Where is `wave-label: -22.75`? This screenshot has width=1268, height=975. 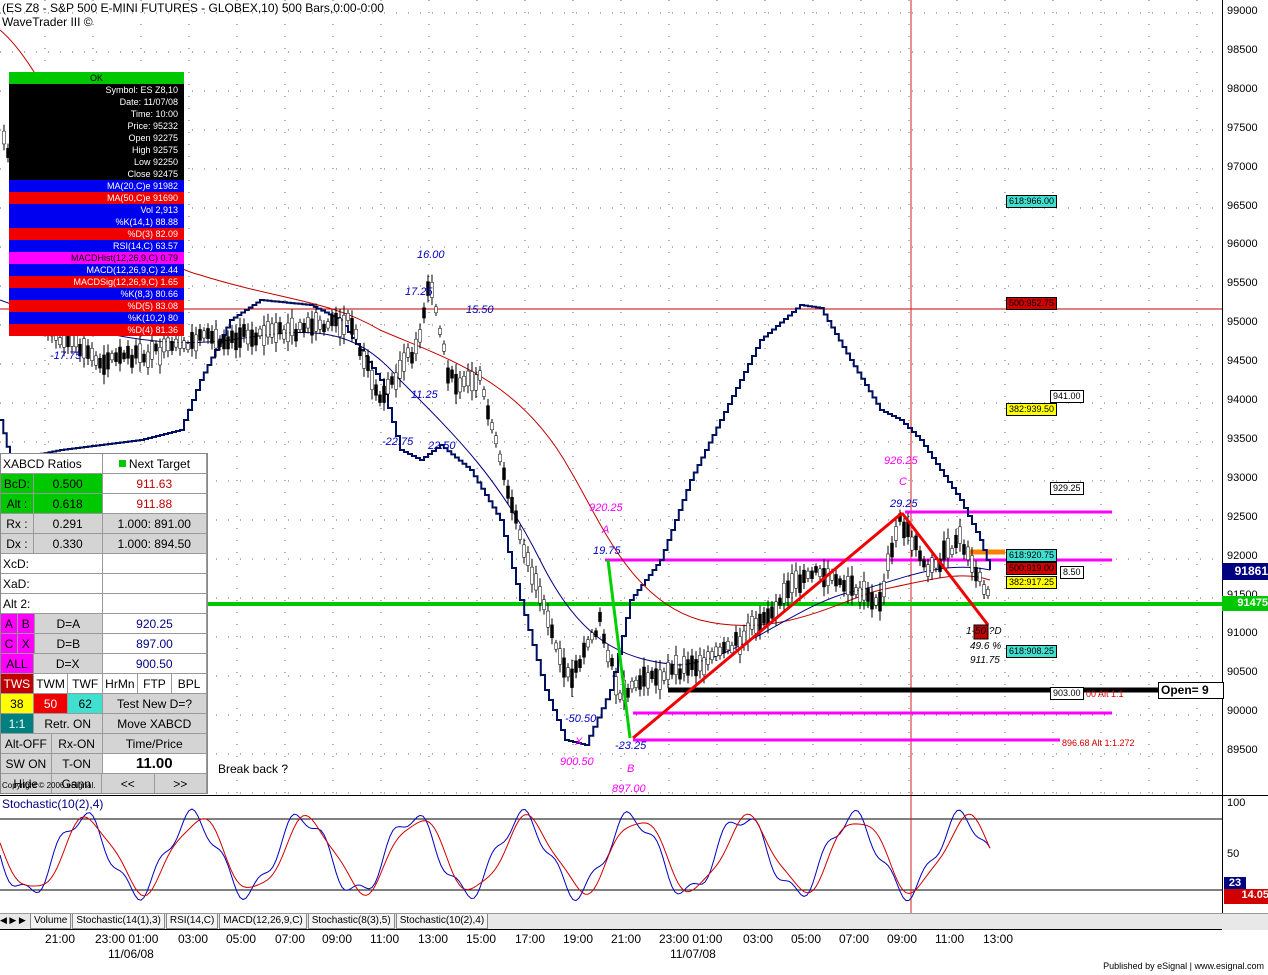 wave-label: -22.75 is located at coordinates (398, 442).